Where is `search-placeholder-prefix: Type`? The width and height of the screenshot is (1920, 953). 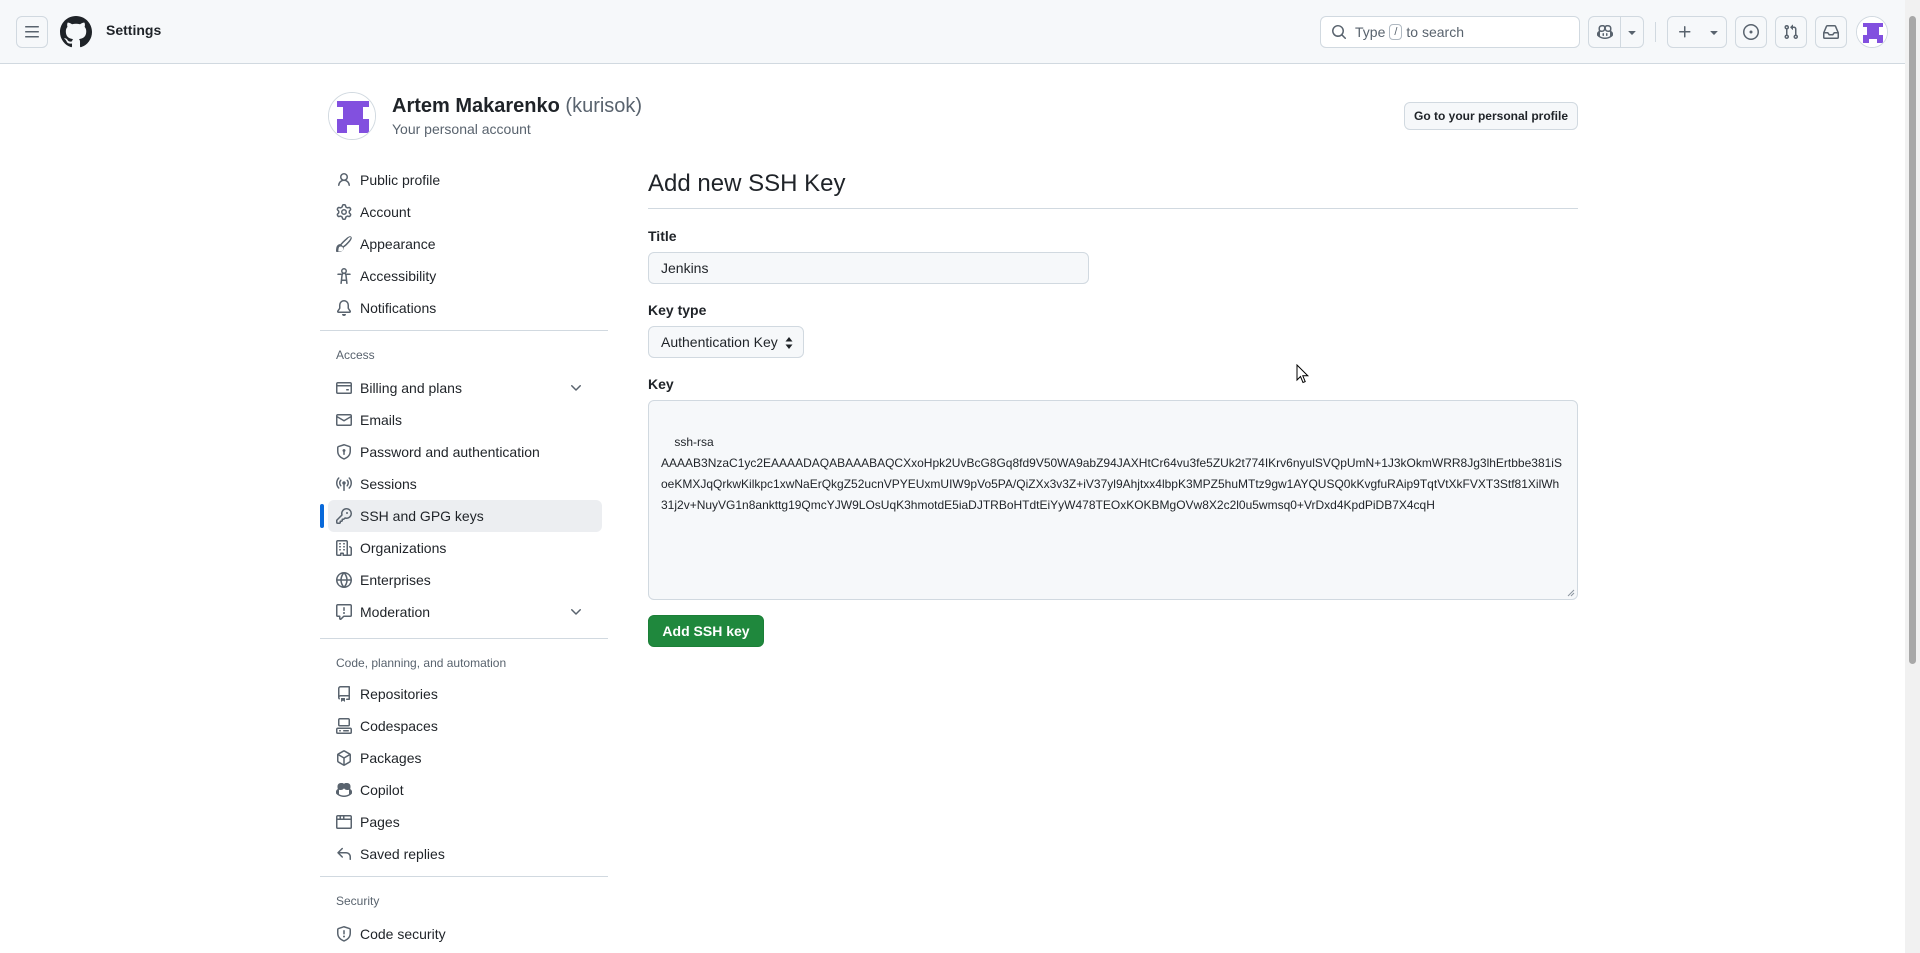 search-placeholder-prefix: Type is located at coordinates (1370, 32).